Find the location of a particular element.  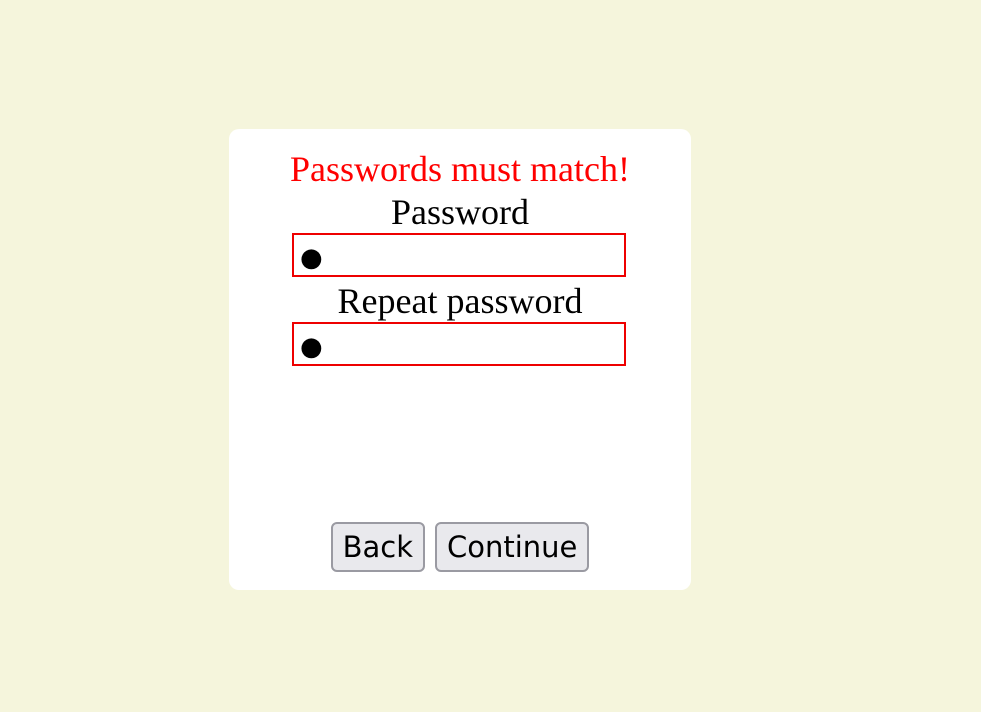

continue-button: Continue is located at coordinates (512, 547).